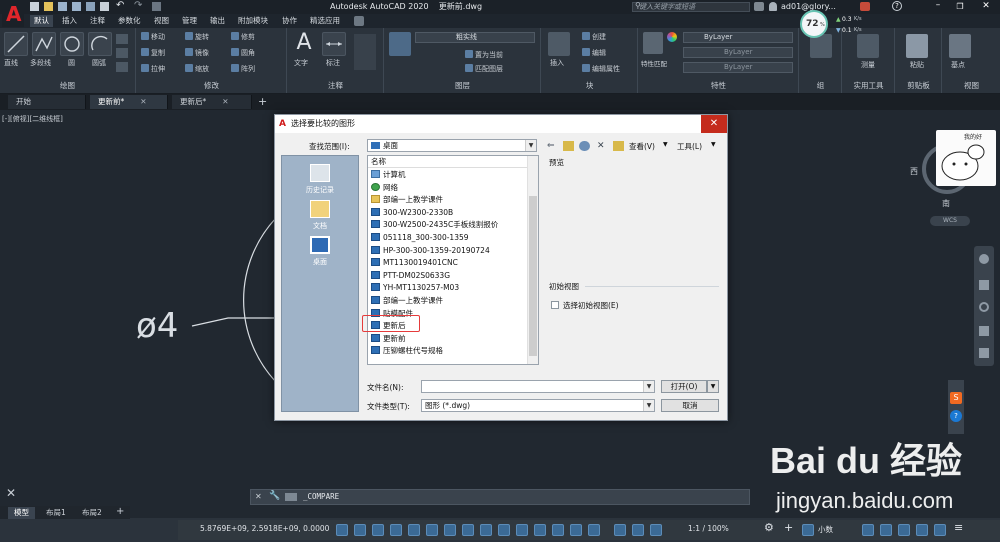  I want to click on doc-tab-after: 更新后* ✕, so click(212, 102).